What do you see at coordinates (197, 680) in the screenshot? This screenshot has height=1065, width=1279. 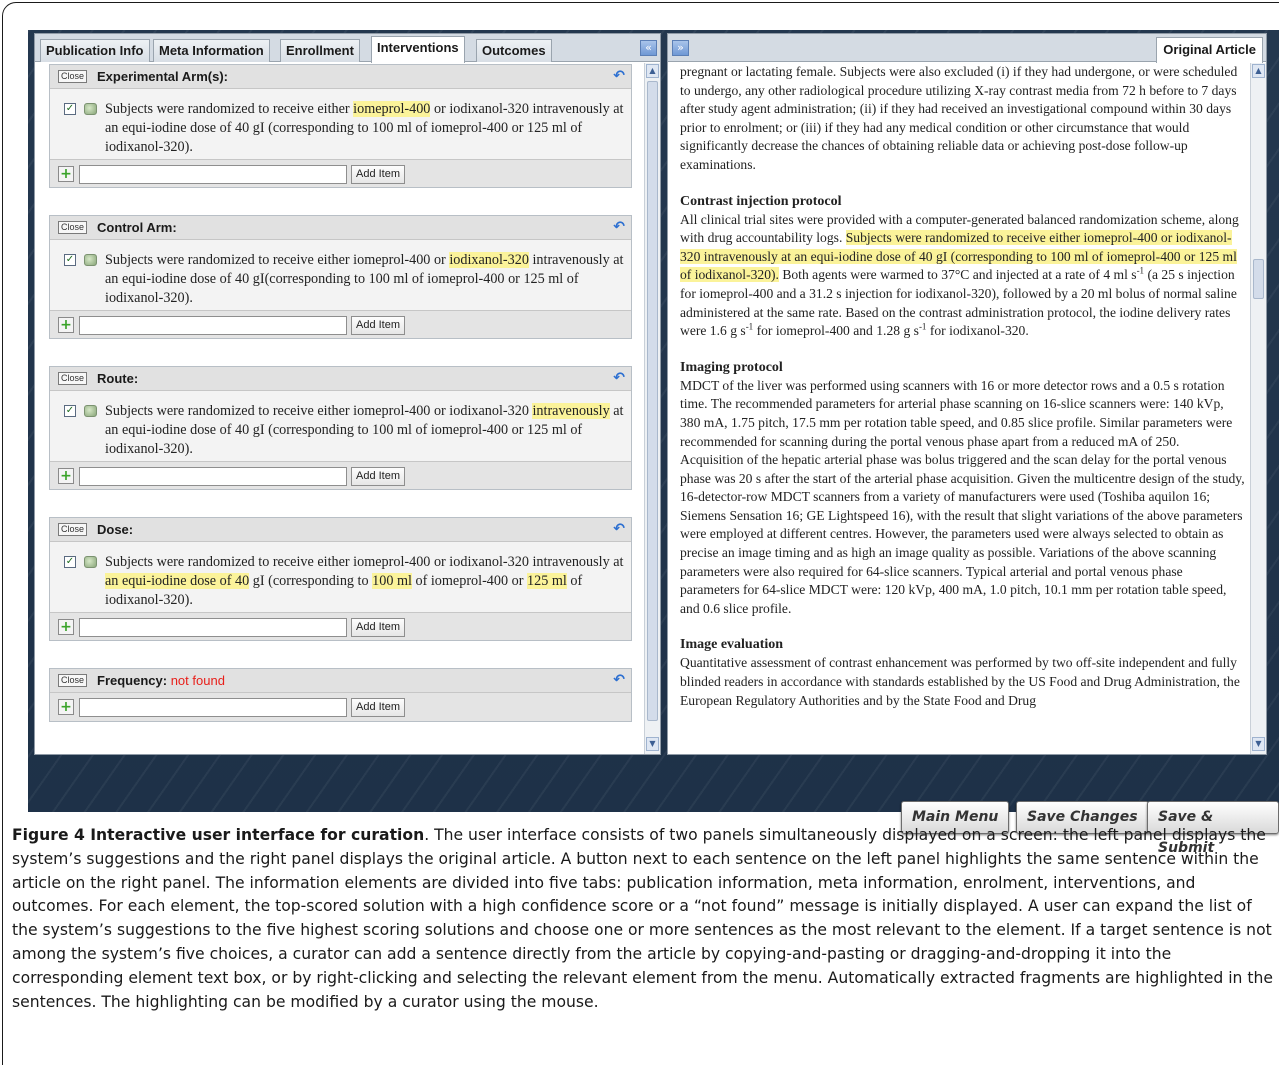 I see `not-found-status: not found` at bounding box center [197, 680].